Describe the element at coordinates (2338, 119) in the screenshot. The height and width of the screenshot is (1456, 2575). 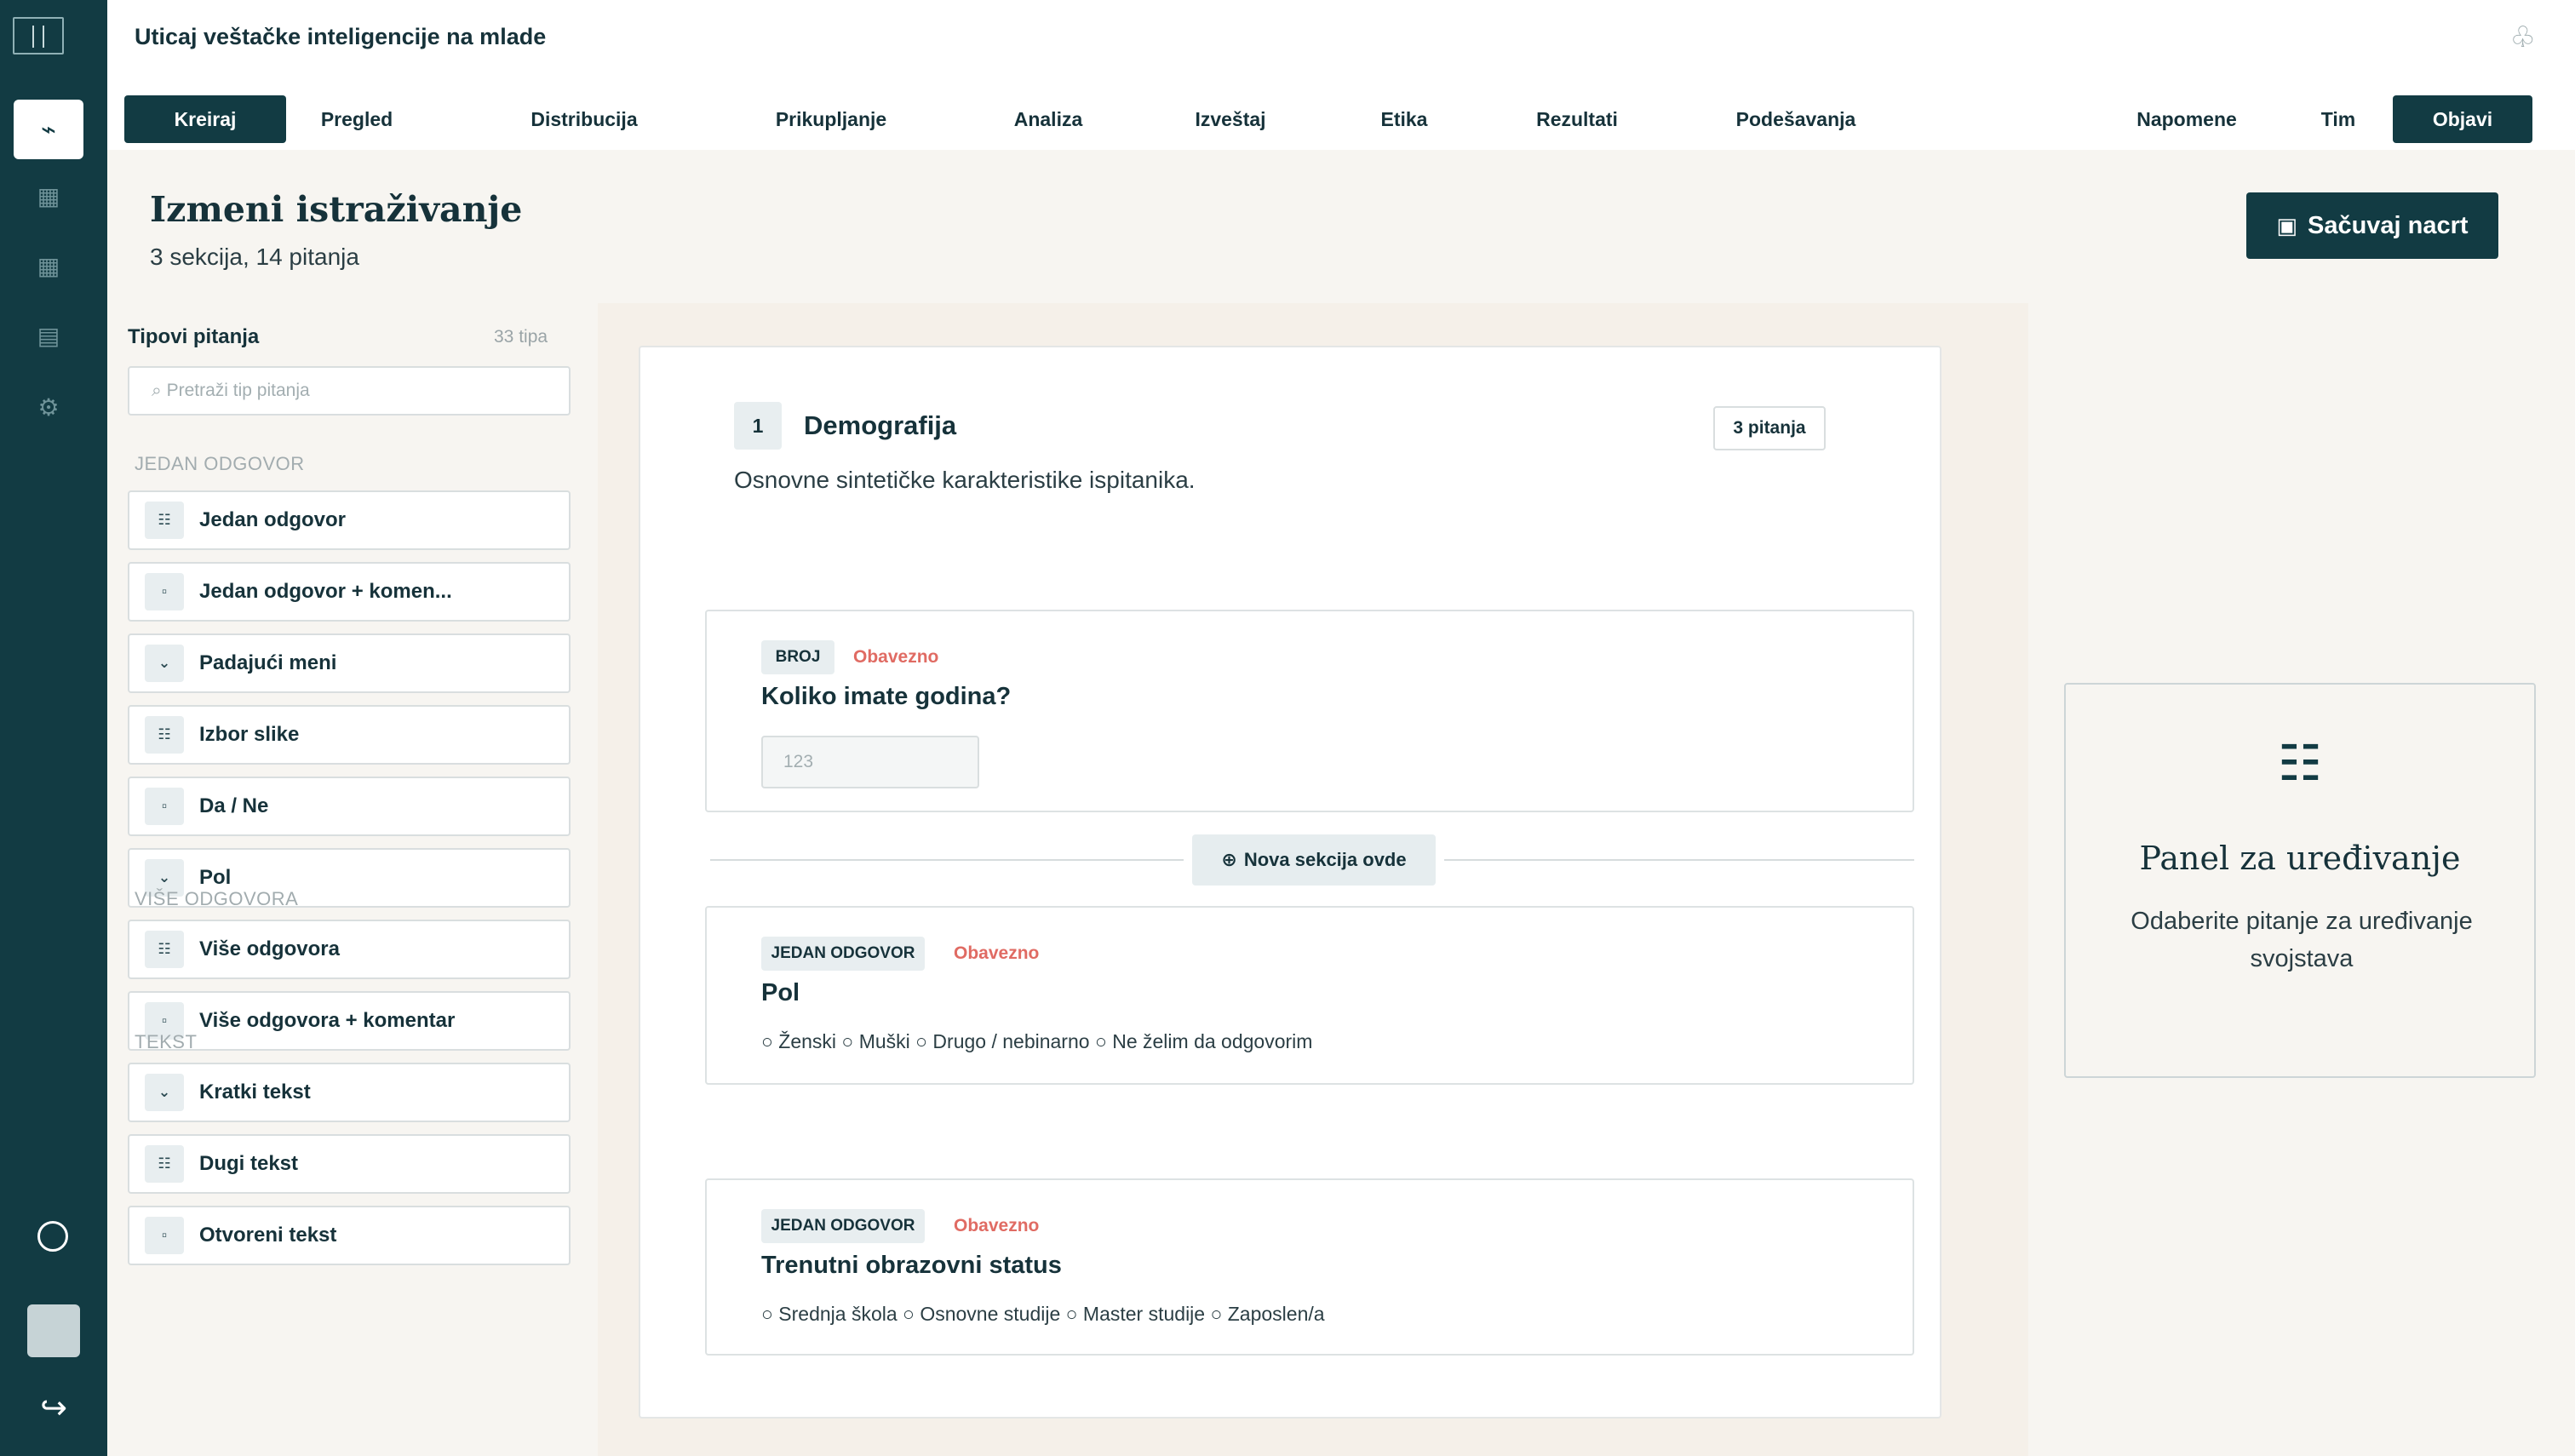
I see `tab-tim: Tim` at that location.